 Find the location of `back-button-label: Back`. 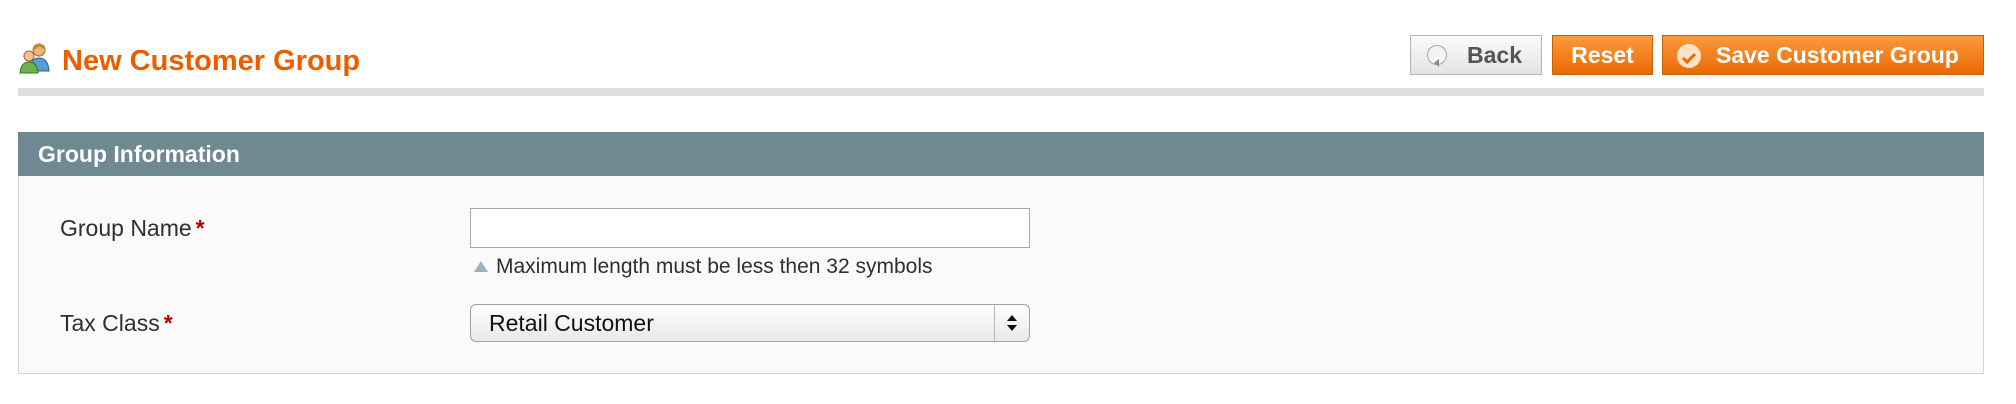

back-button-label: Back is located at coordinates (1494, 55).